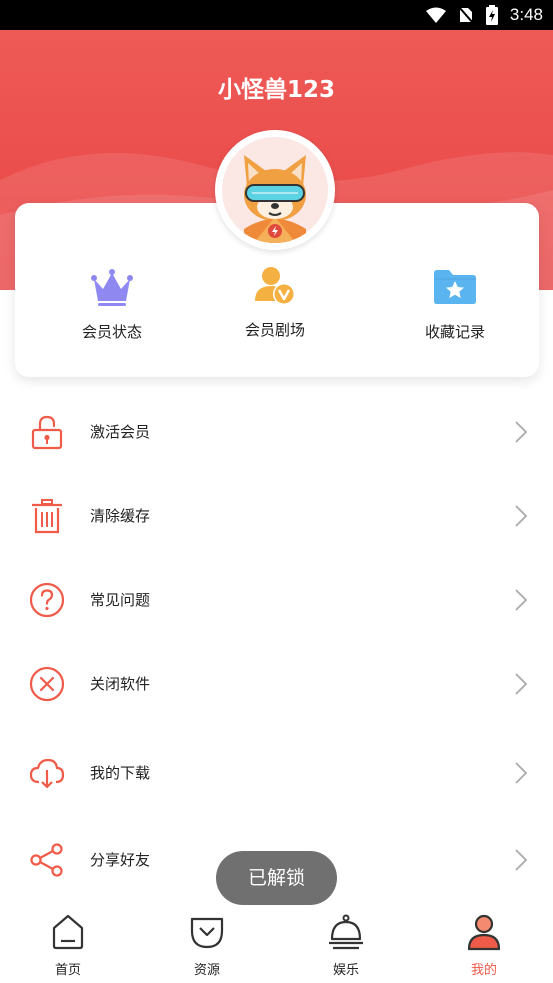 The width and height of the screenshot is (553, 983). I want to click on tab-mine: 我的, so click(484, 945).